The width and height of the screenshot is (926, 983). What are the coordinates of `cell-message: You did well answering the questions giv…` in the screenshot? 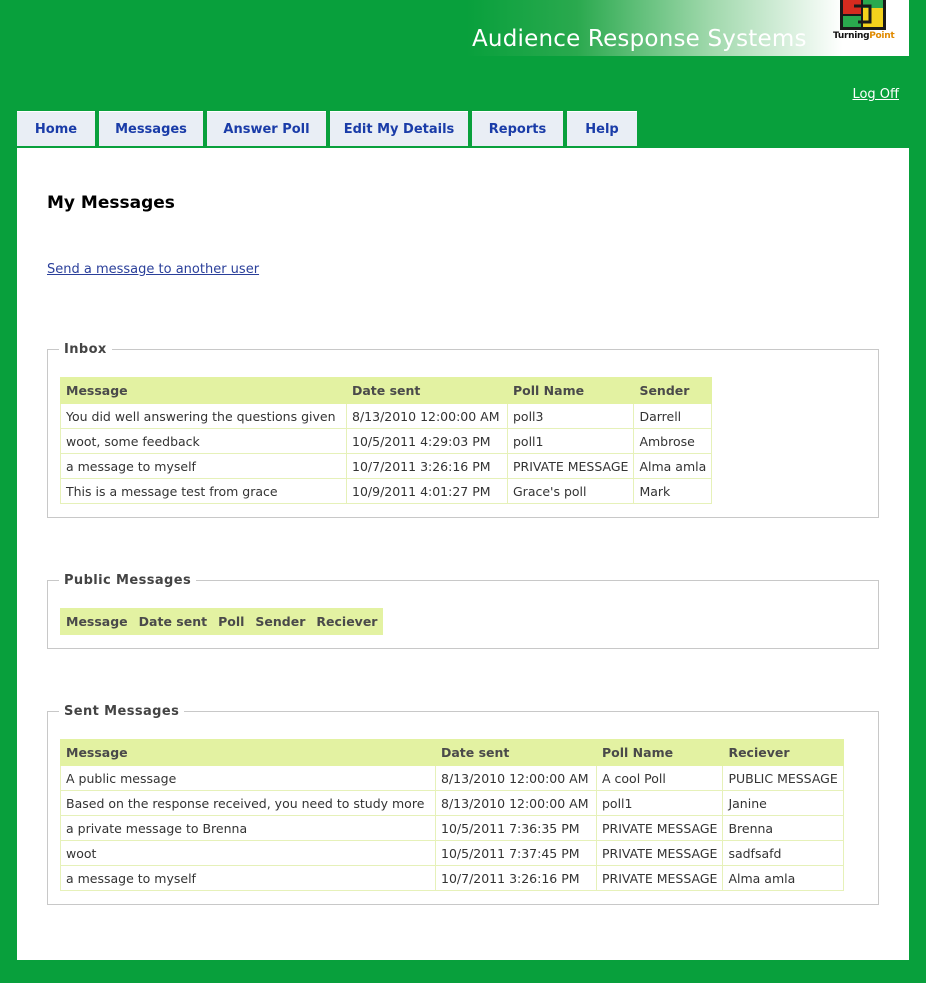 It's located at (203, 416).